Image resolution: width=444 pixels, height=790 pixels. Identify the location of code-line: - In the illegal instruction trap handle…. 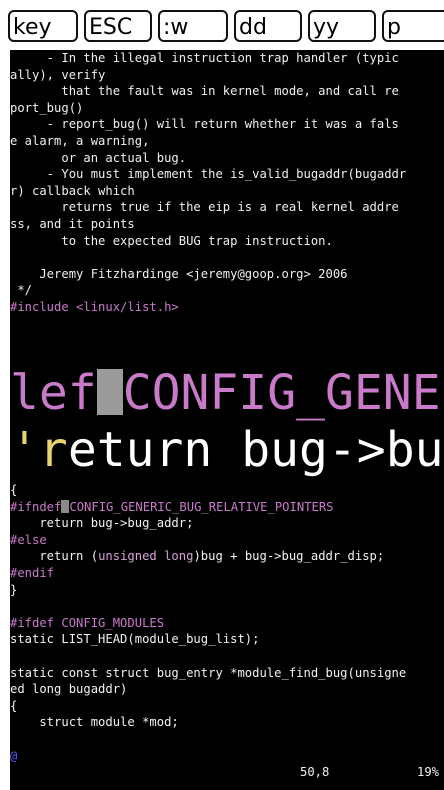
(204, 58).